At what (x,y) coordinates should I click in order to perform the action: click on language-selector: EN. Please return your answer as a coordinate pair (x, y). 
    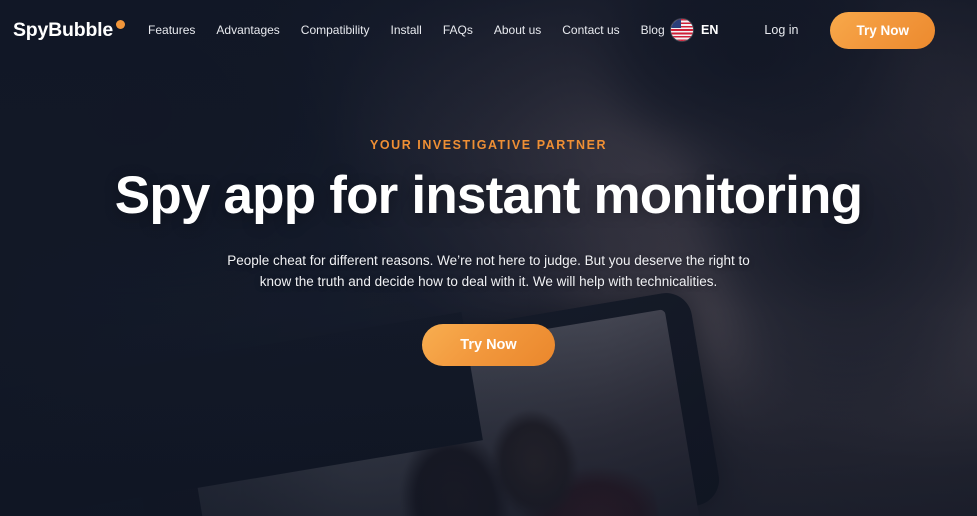
    Looking at the image, I should click on (694, 30).